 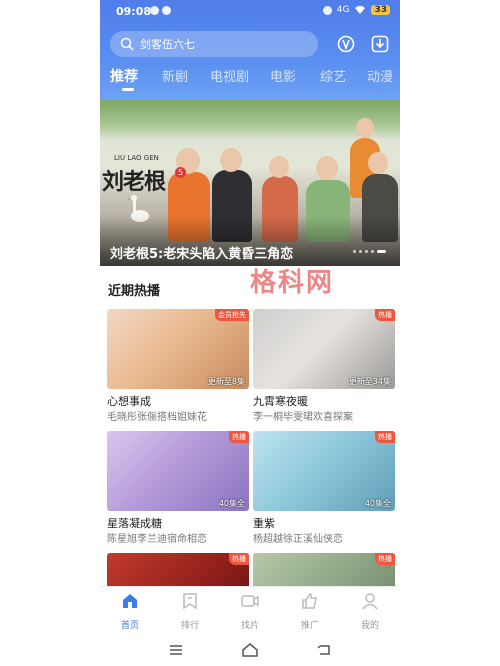 What do you see at coordinates (157, 417) in the screenshot?
I see `show-subtitle: 毛晓彤张俪搭档姐妹花` at bounding box center [157, 417].